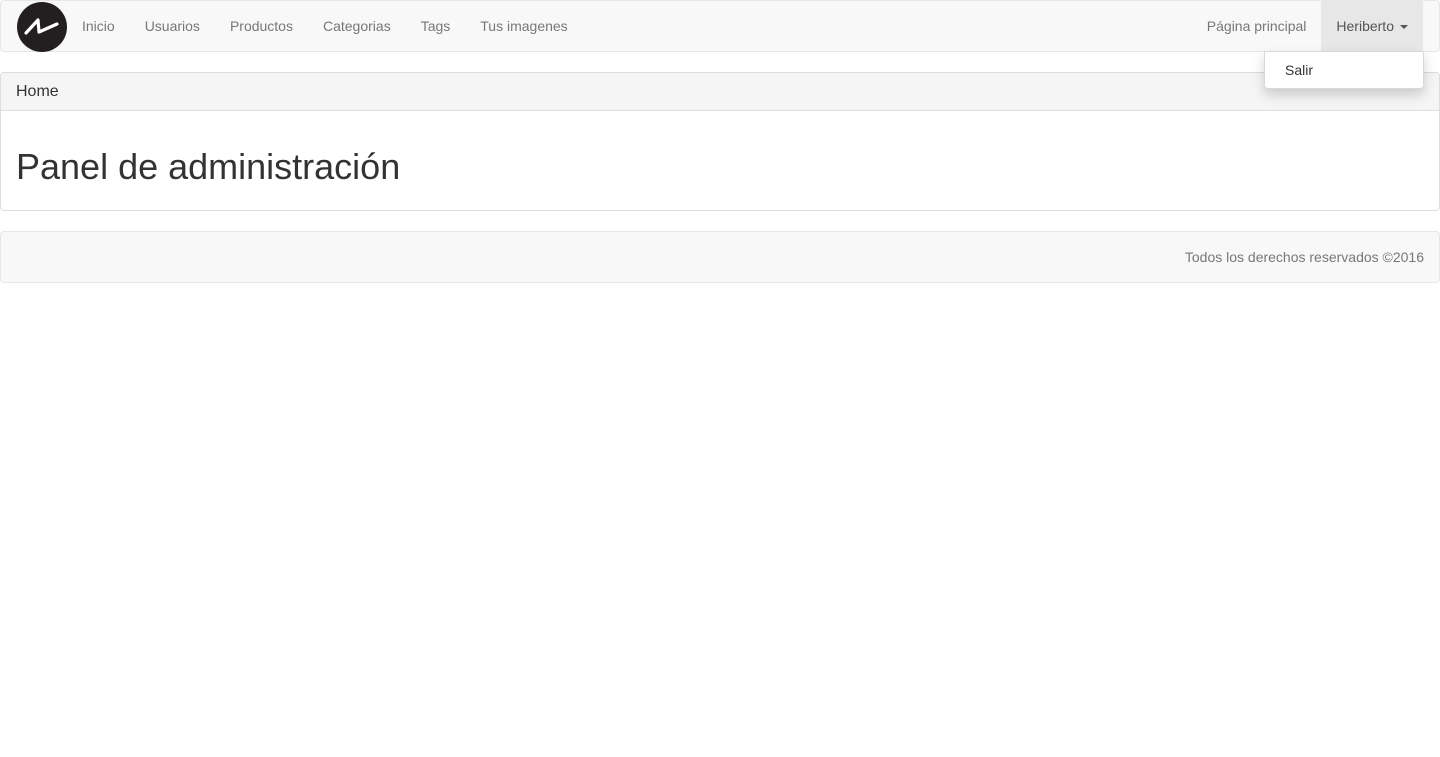 This screenshot has height=757, width=1440. I want to click on nav-tags: Tags, so click(436, 26).